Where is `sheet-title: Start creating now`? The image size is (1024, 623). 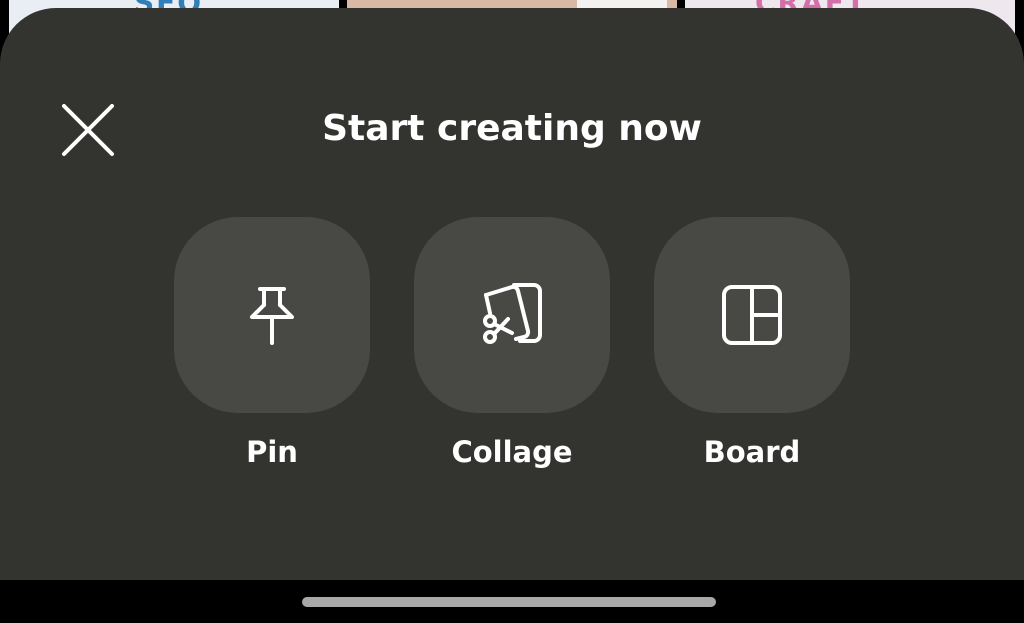 sheet-title: Start creating now is located at coordinates (512, 128).